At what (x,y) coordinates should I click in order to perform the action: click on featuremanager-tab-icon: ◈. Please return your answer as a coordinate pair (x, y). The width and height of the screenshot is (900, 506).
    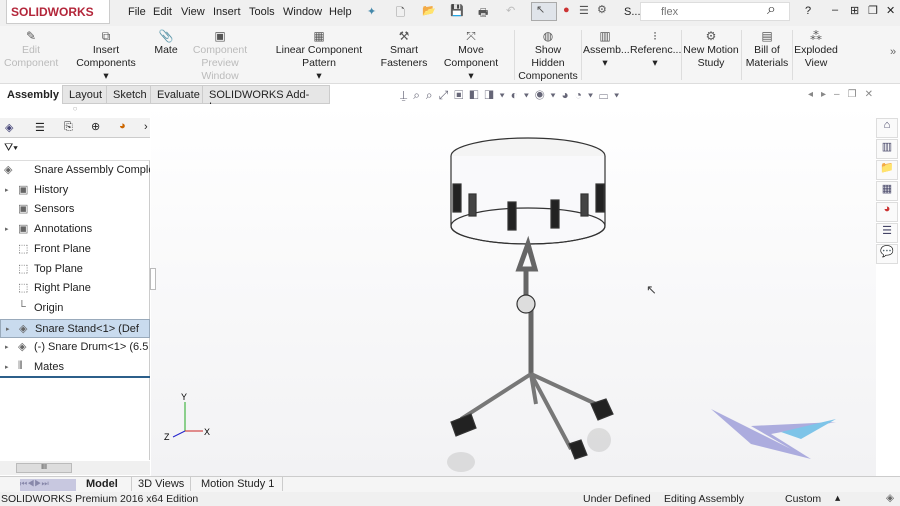
    Looking at the image, I should click on (9, 127).